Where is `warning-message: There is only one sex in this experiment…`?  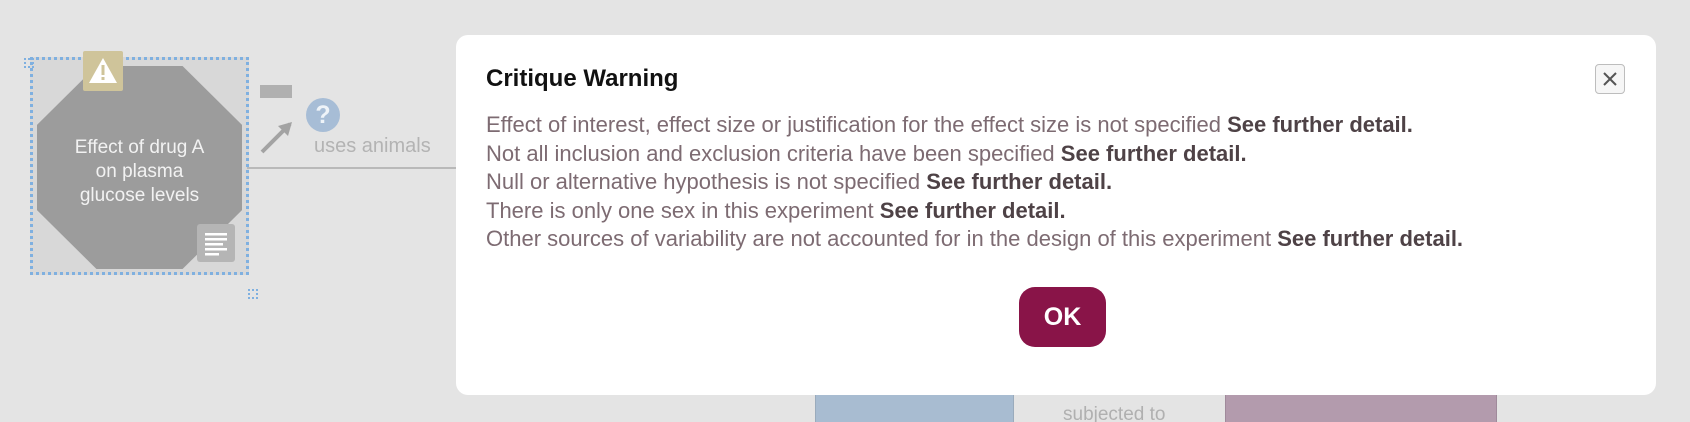 warning-message: There is only one sex in this experiment… is located at coordinates (974, 211).